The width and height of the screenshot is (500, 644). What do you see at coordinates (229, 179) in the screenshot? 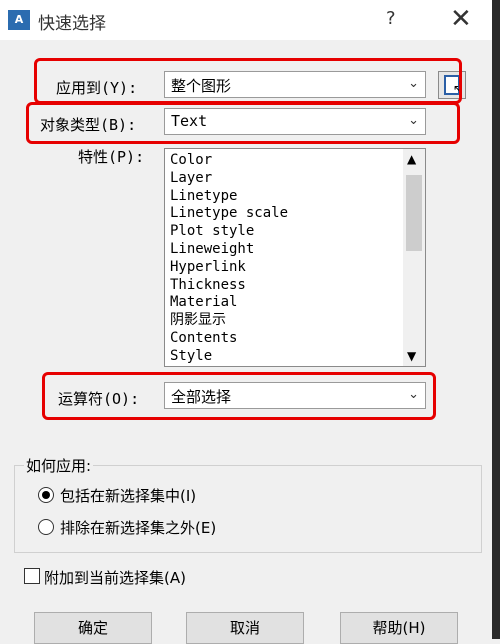
I see `list-item: Layer` at bounding box center [229, 179].